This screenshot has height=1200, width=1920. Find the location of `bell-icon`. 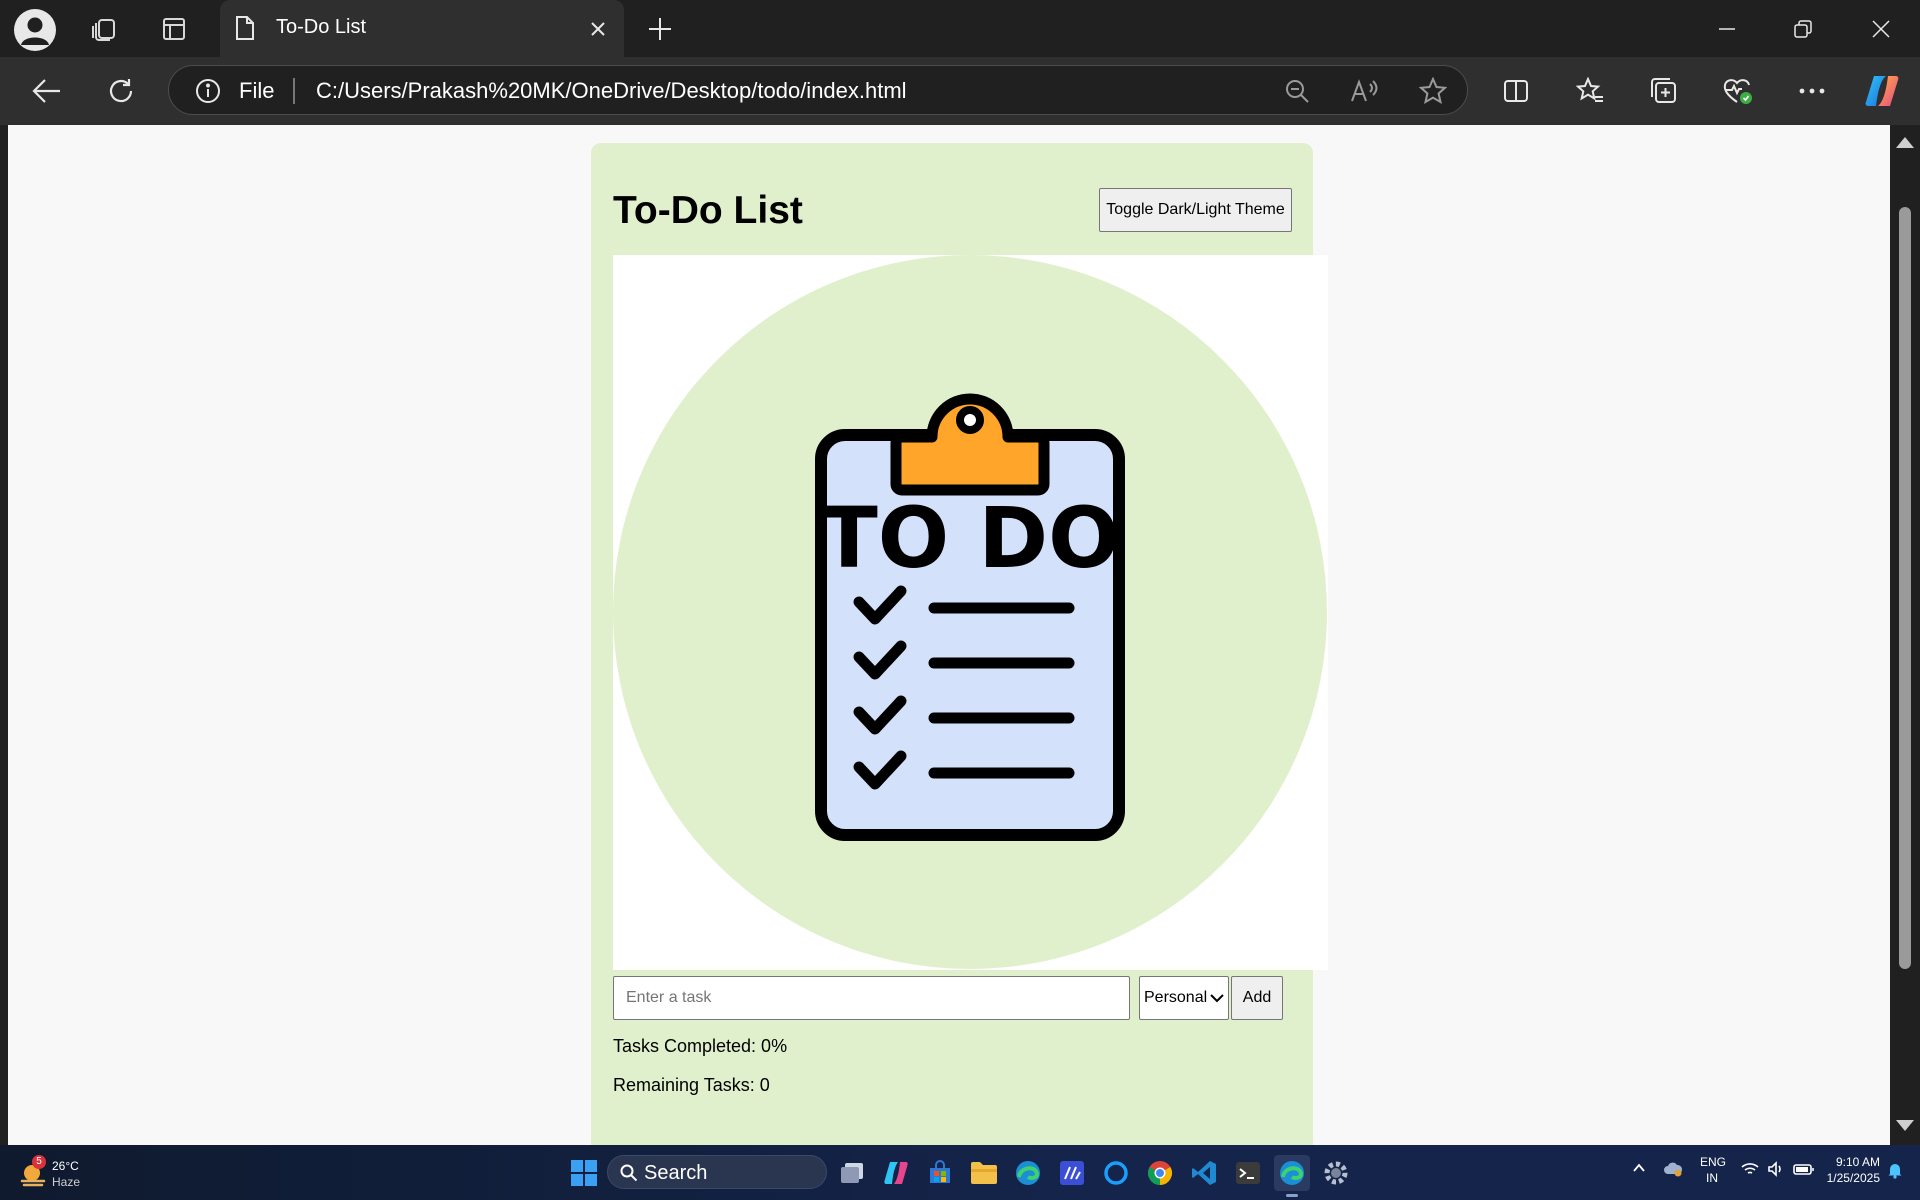

bell-icon is located at coordinates (1895, 1171).